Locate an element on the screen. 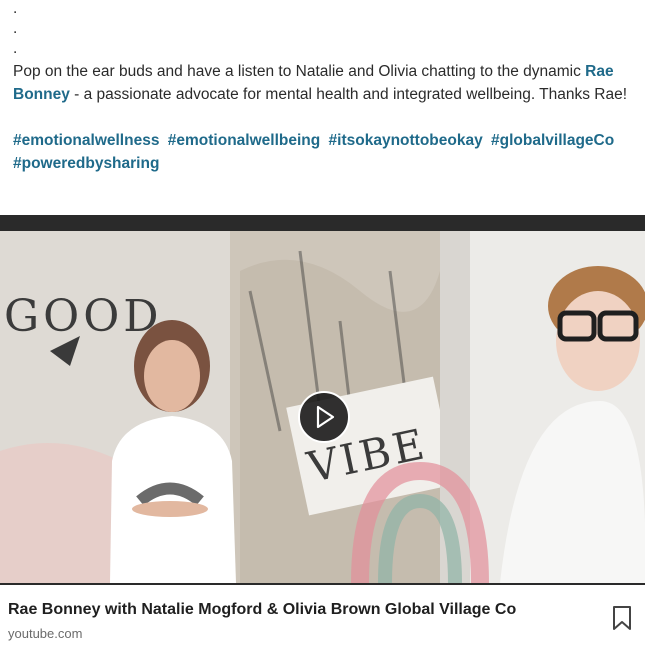 This screenshot has height=645, width=645. play-icon is located at coordinates (325, 417).